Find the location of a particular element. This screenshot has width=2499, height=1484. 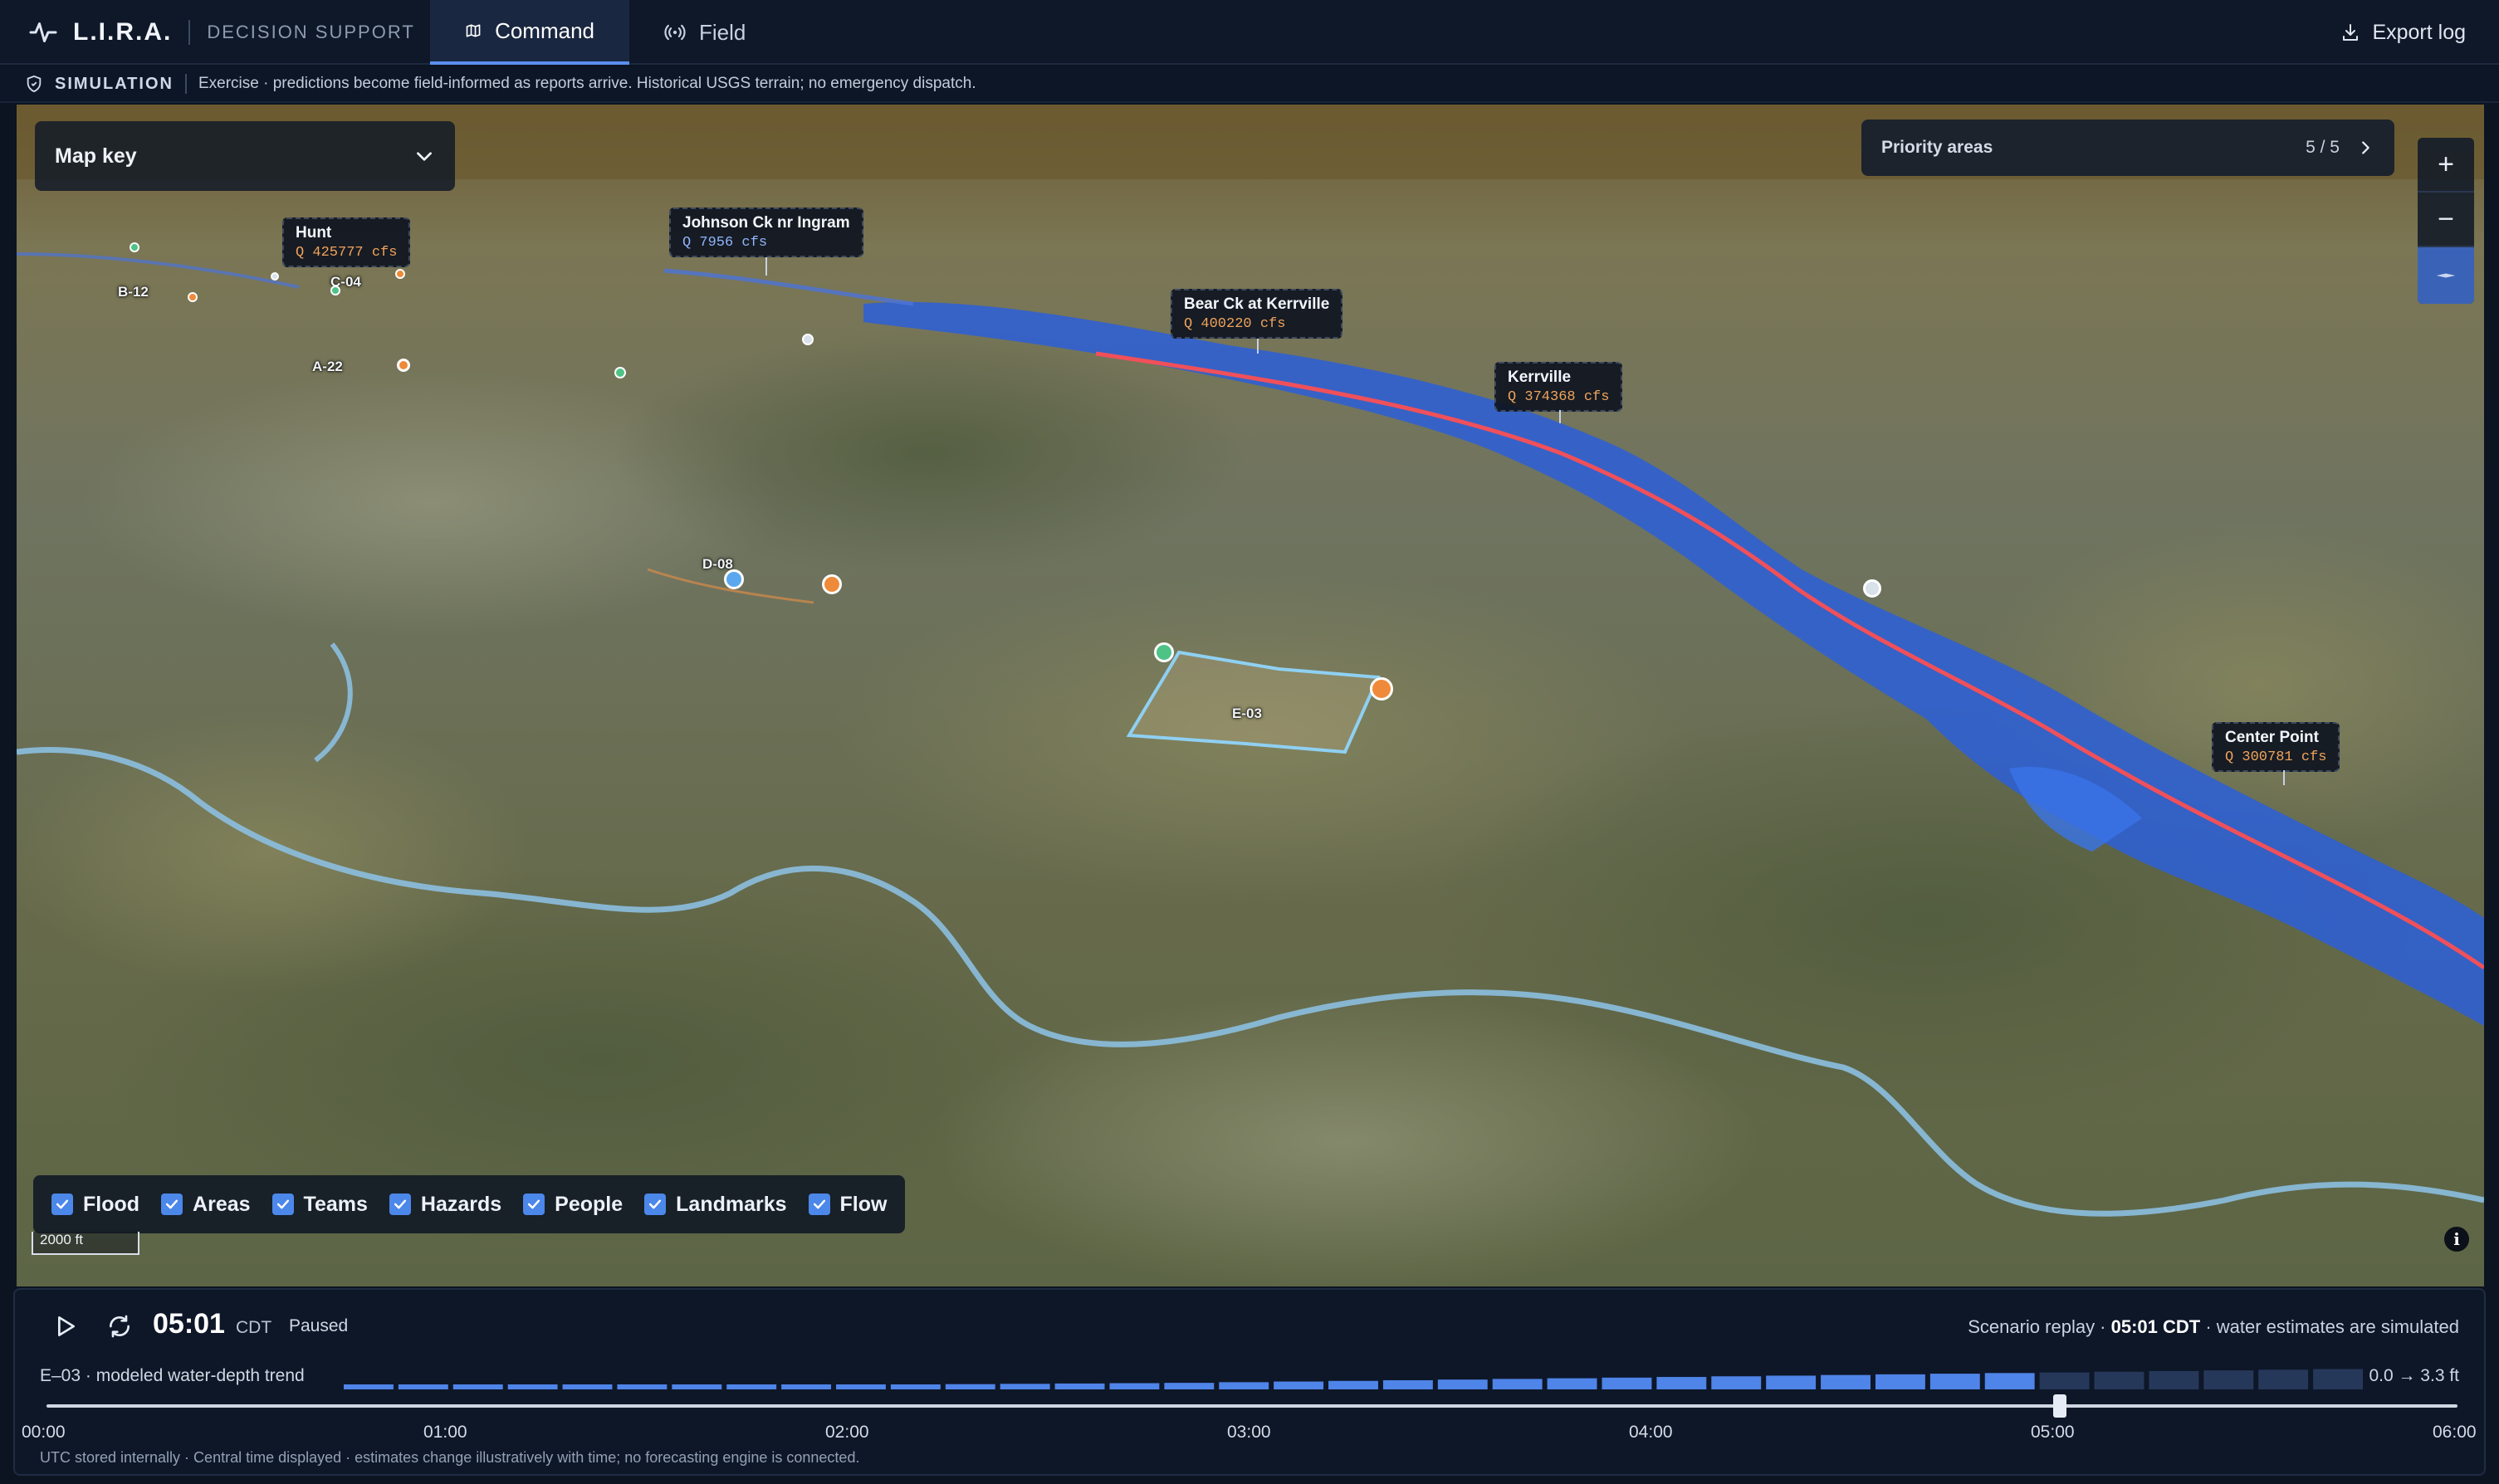

brand-name: L.I.R.A. is located at coordinates (123, 32).